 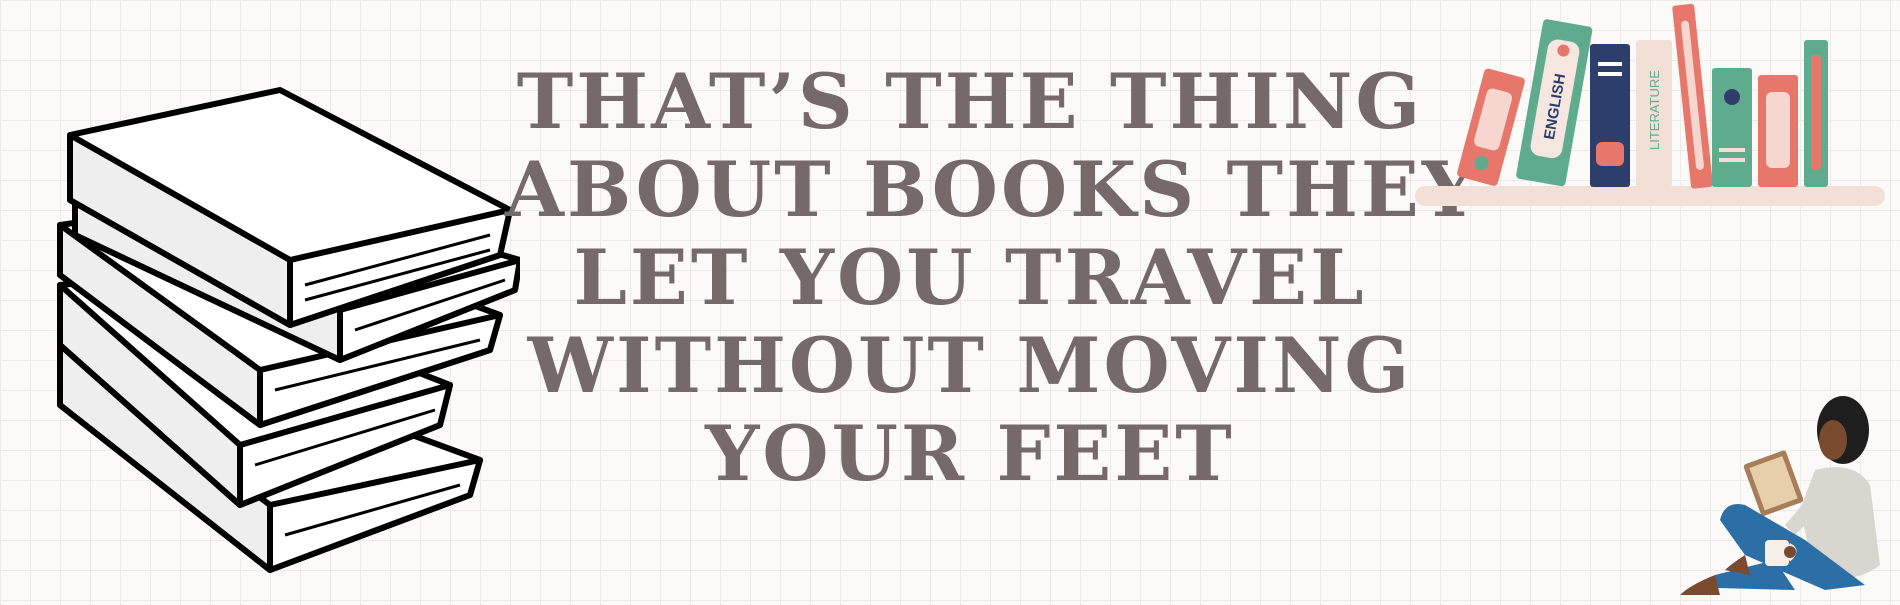 I want to click on quote-line-4: WITHOUT MOVING, so click(x=970, y=365).